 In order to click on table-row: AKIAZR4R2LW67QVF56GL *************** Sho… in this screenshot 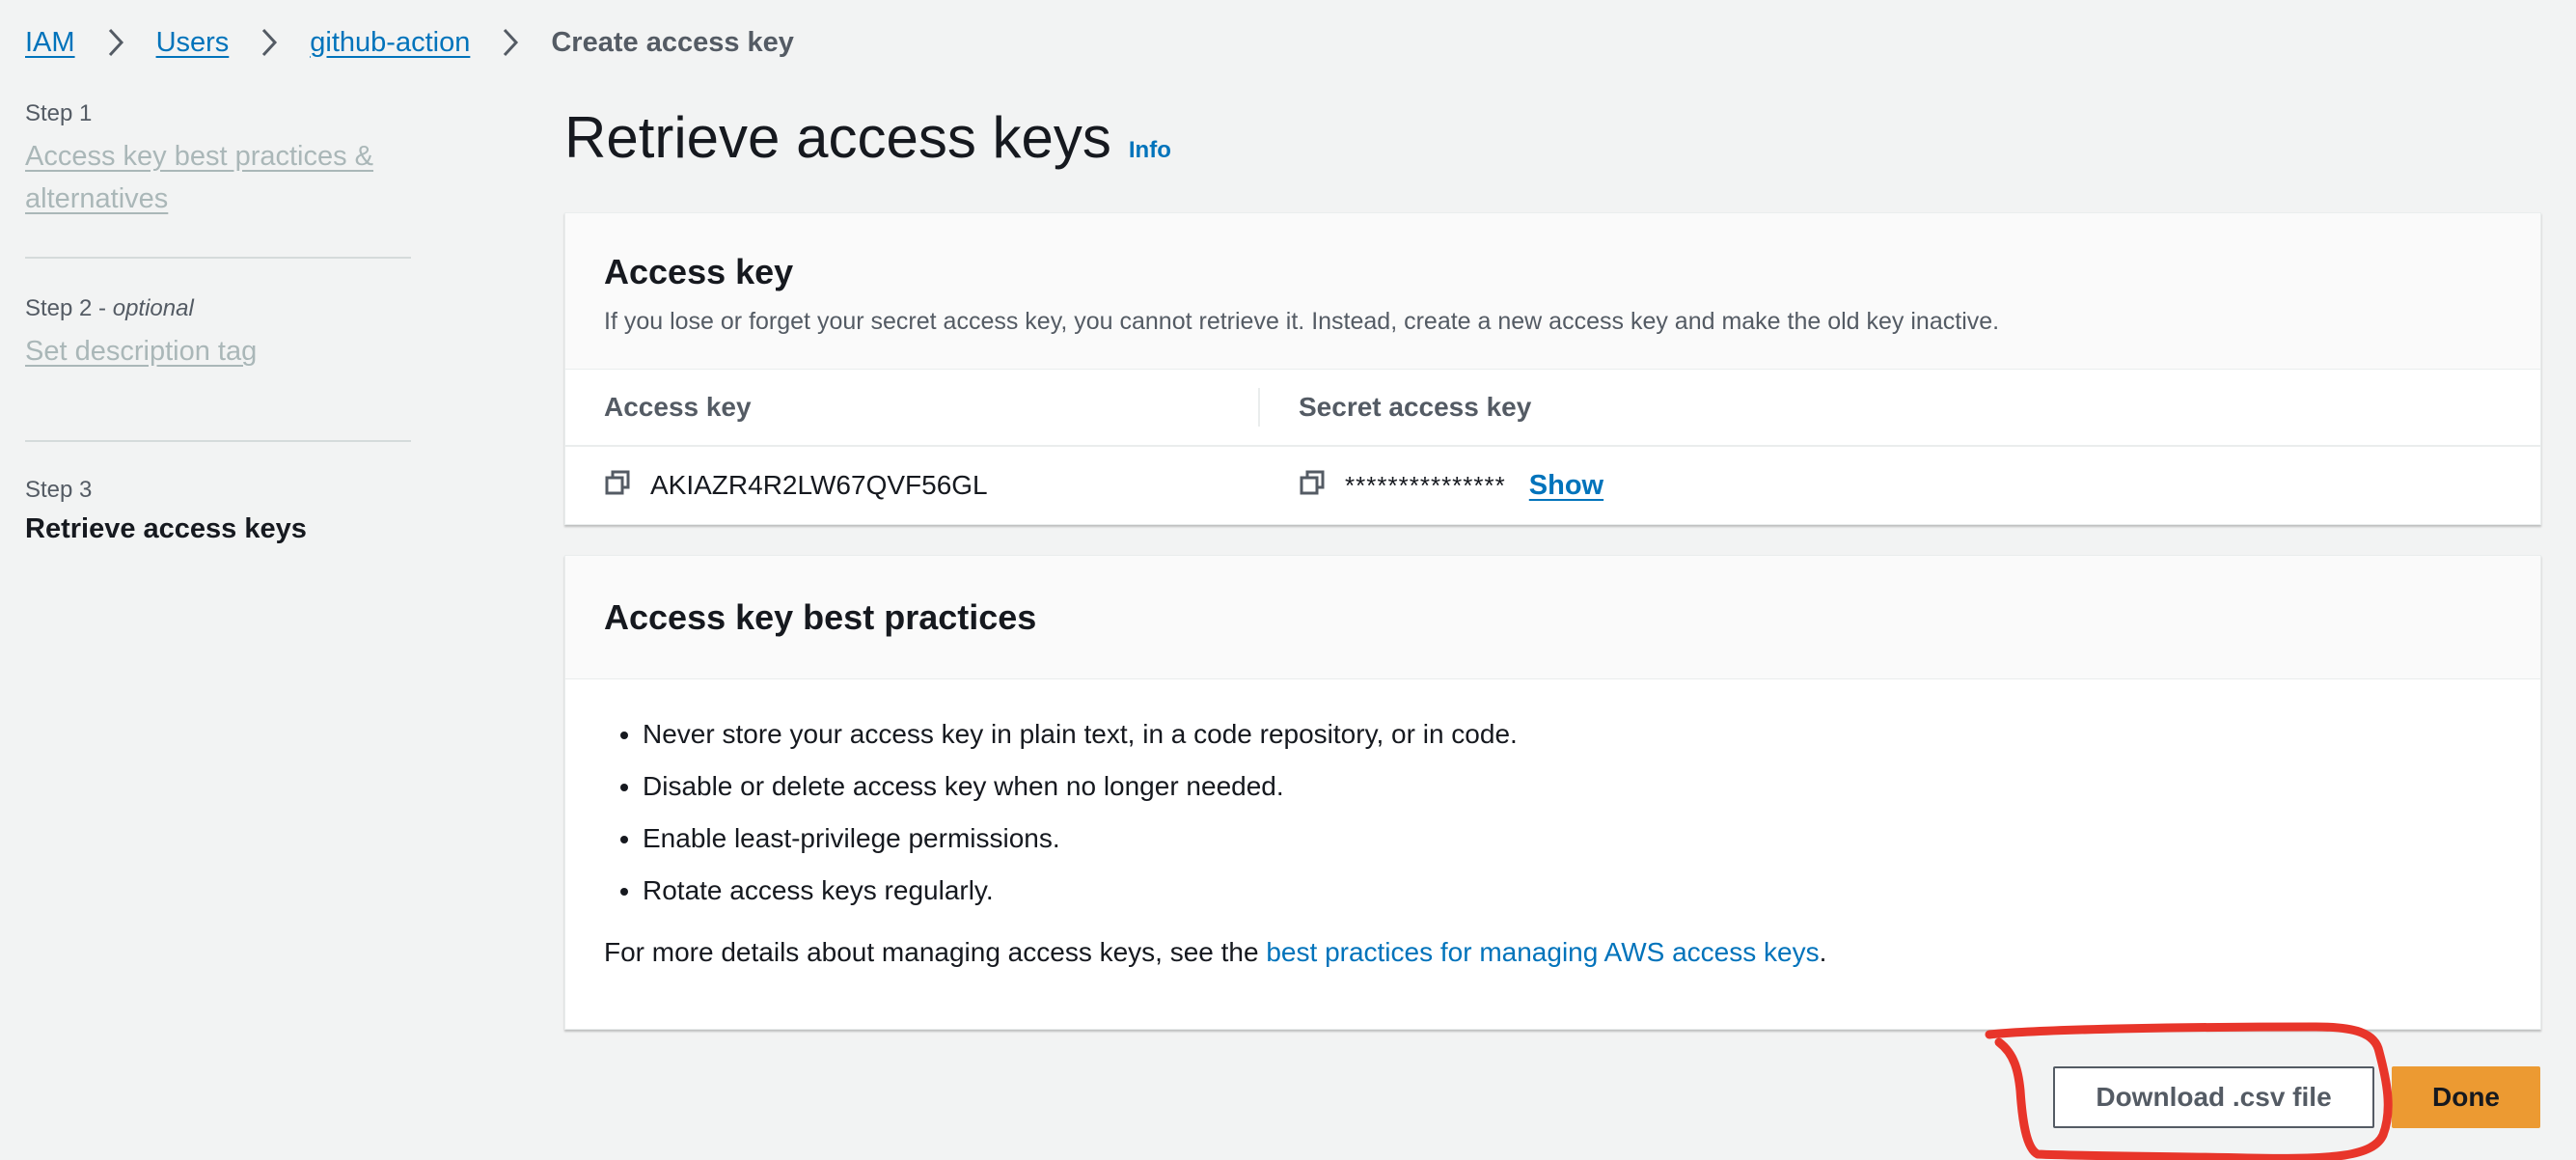, I will do `click(1552, 485)`.